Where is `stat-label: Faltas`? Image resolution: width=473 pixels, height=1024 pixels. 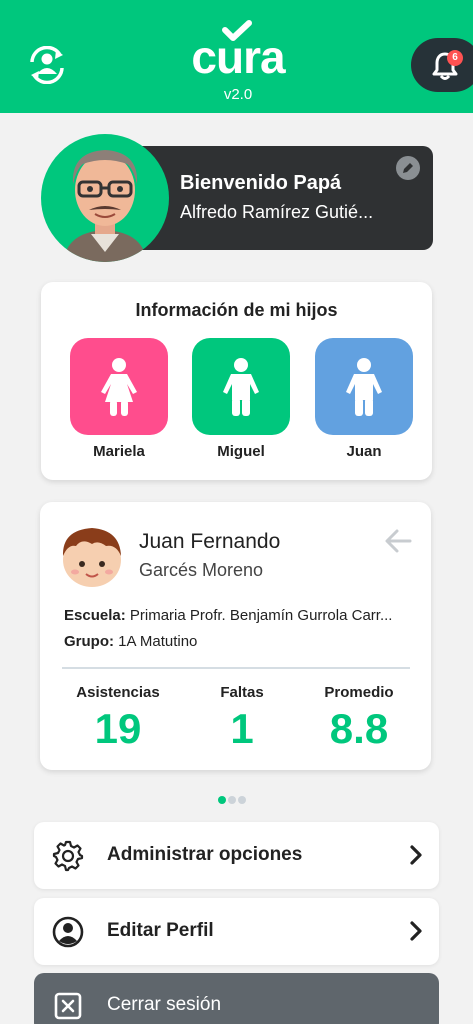
stat-label: Faltas is located at coordinates (242, 692).